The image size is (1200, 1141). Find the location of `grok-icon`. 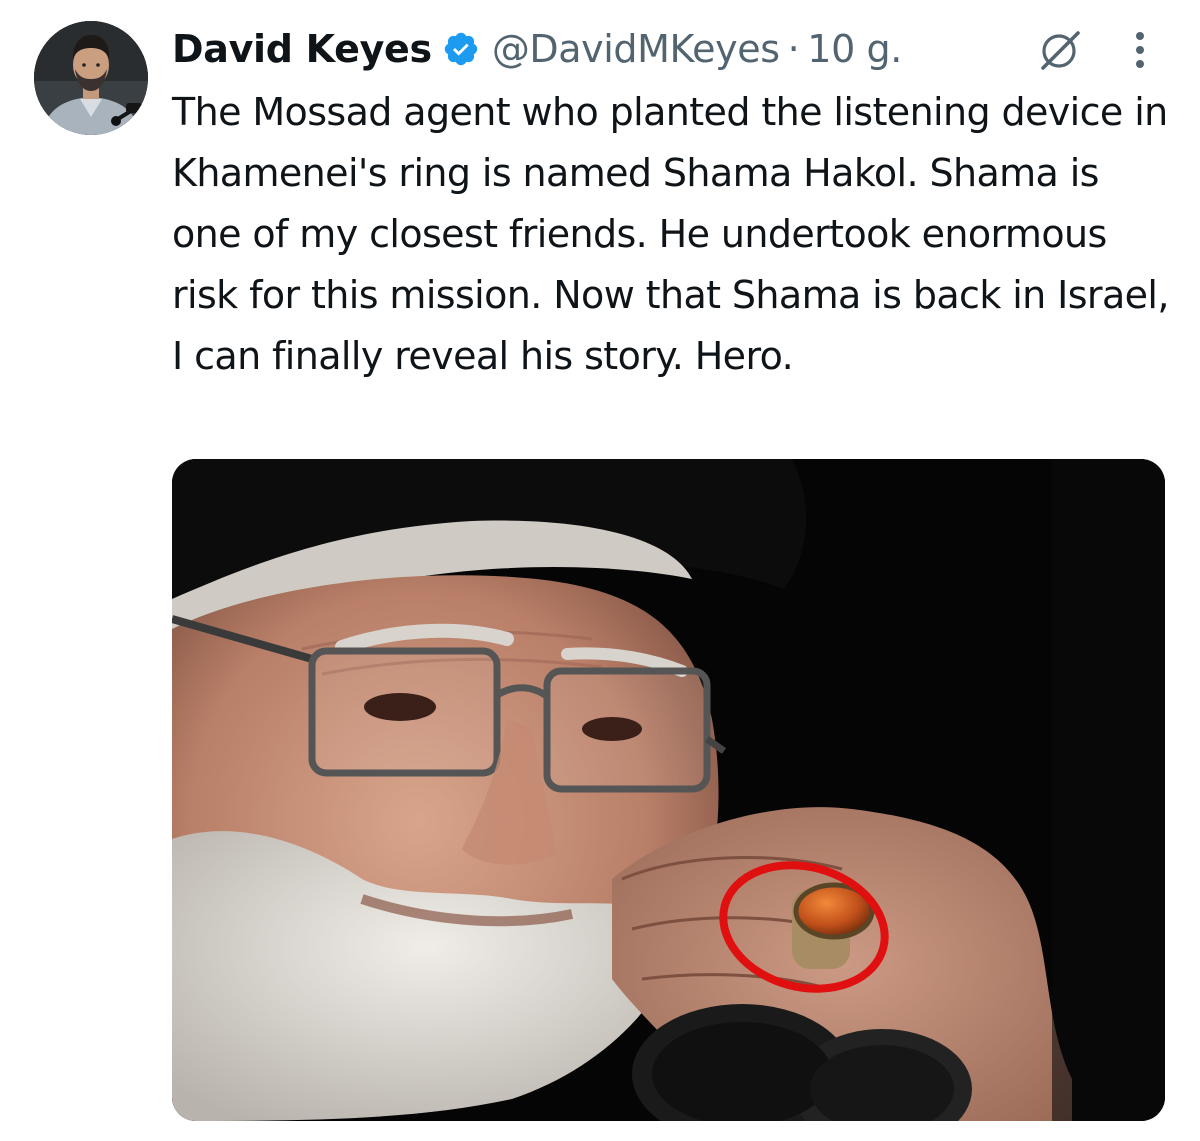

grok-icon is located at coordinates (1060, 50).